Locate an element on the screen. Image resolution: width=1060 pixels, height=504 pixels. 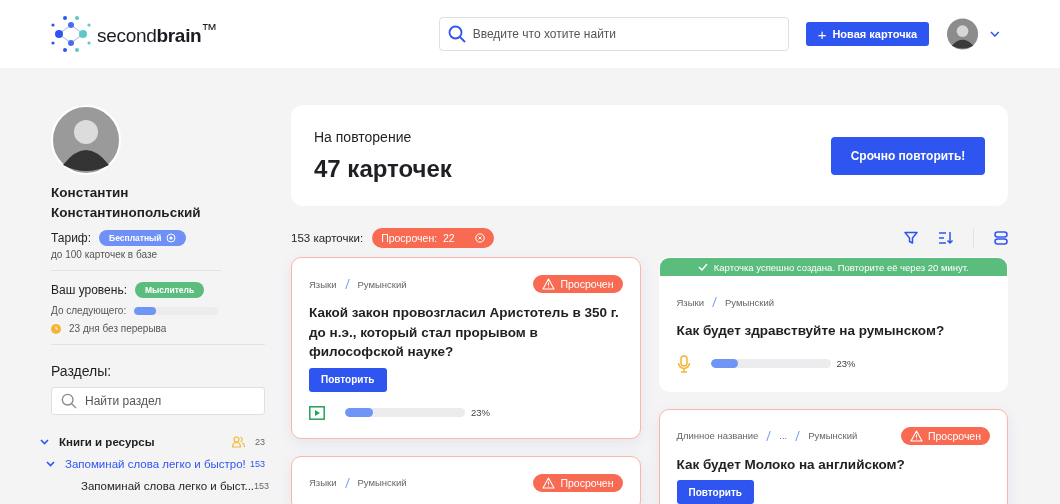
streak-text: 23 дня без перерыва is located at coordinates (118, 328).